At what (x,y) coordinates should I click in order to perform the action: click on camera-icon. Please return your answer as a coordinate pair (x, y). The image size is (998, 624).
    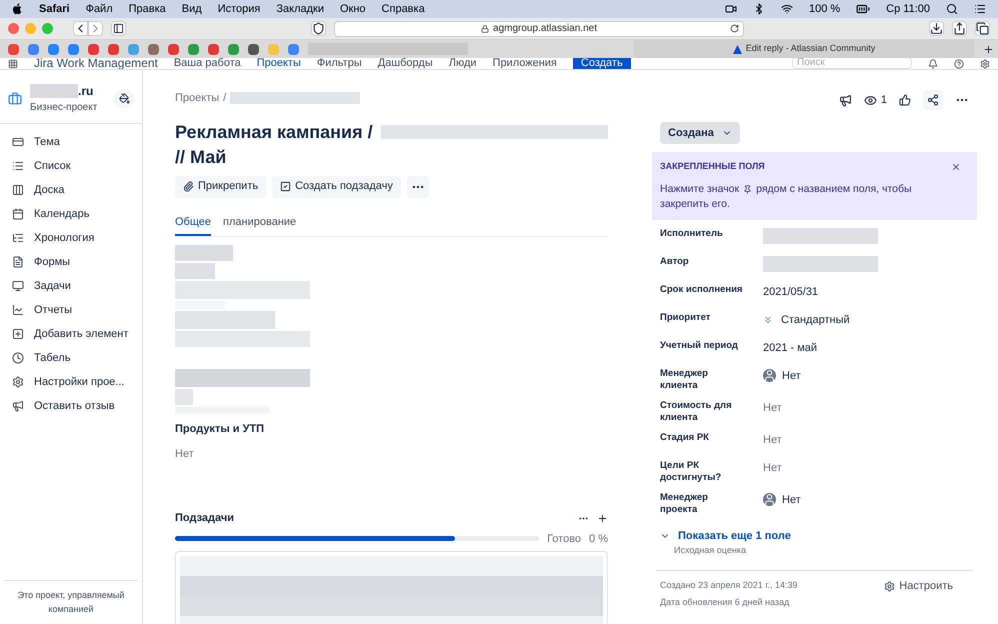
    Looking at the image, I should click on (730, 9).